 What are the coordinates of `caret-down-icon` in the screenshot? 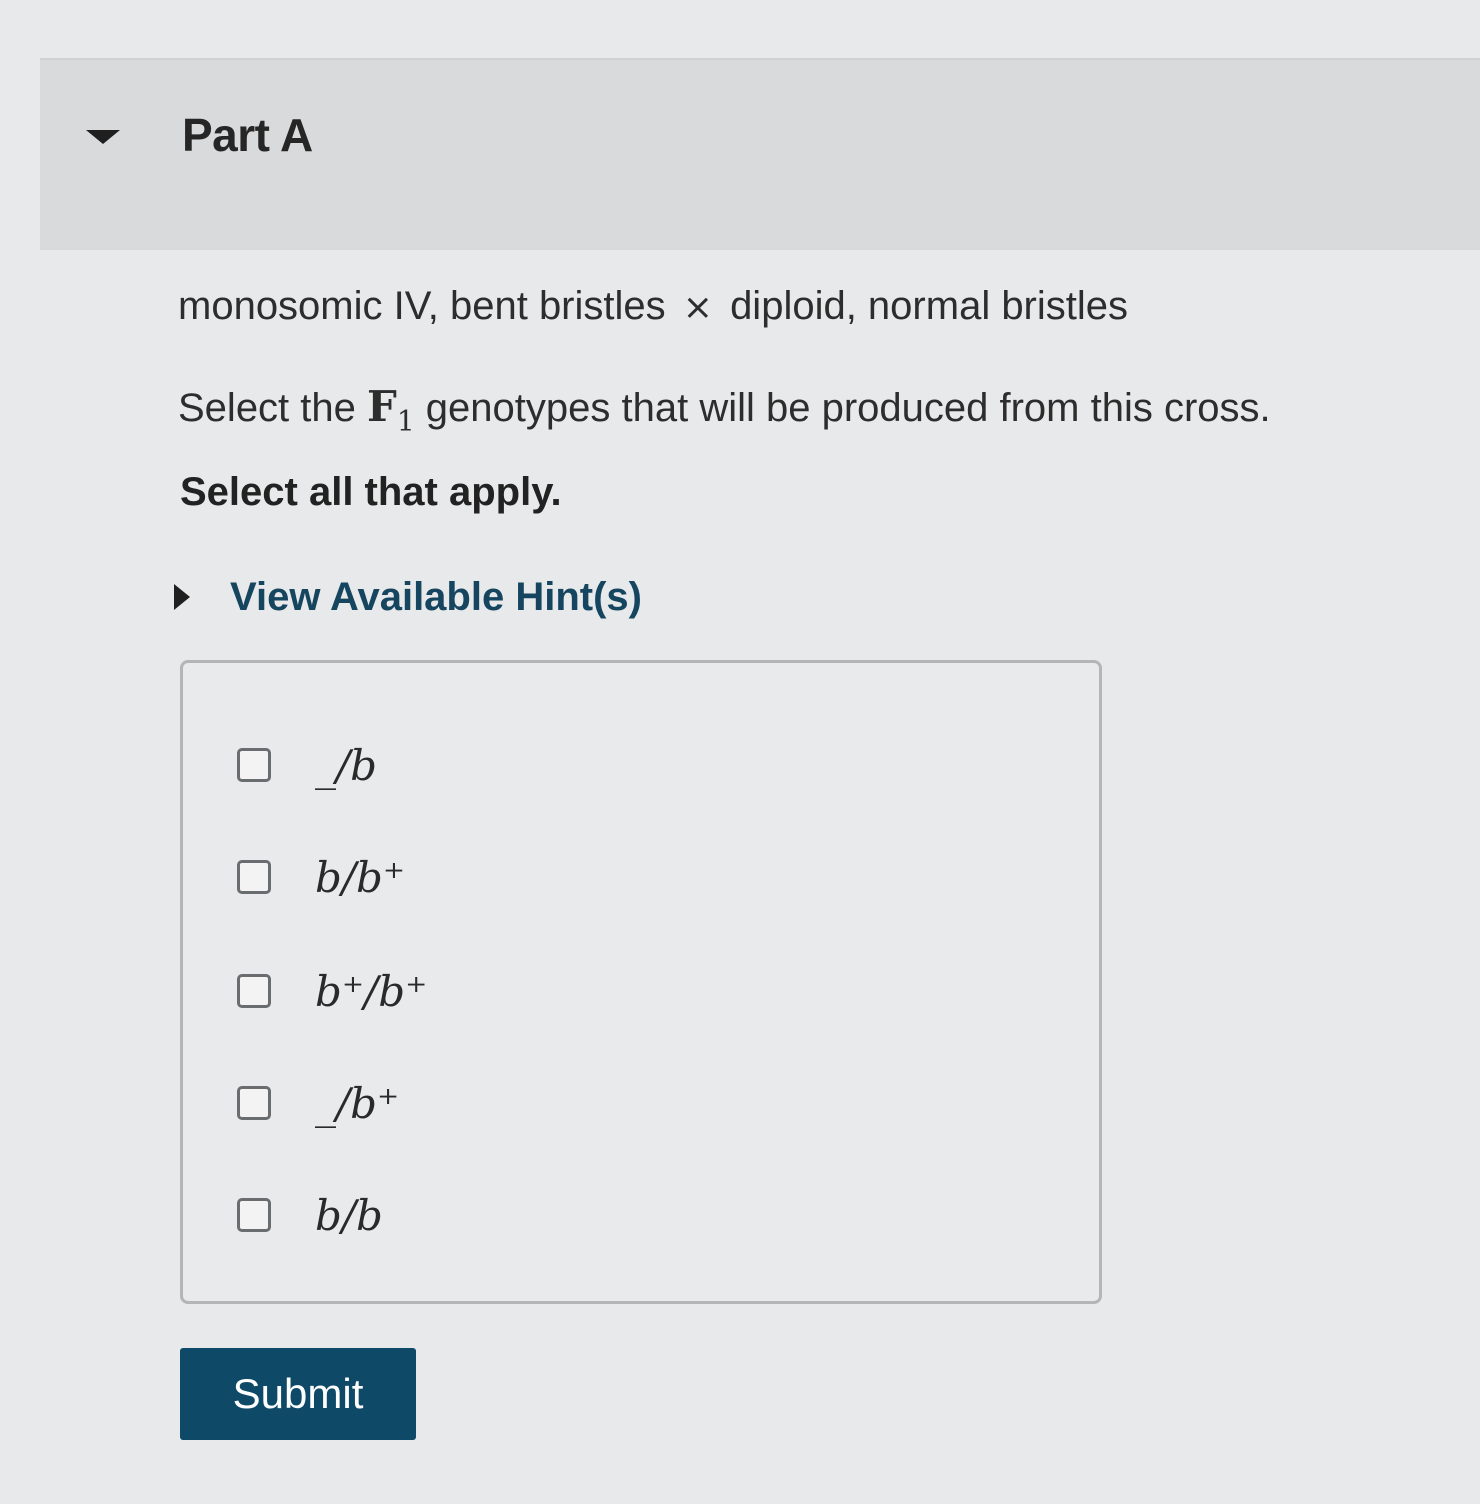 It's located at (103, 137).